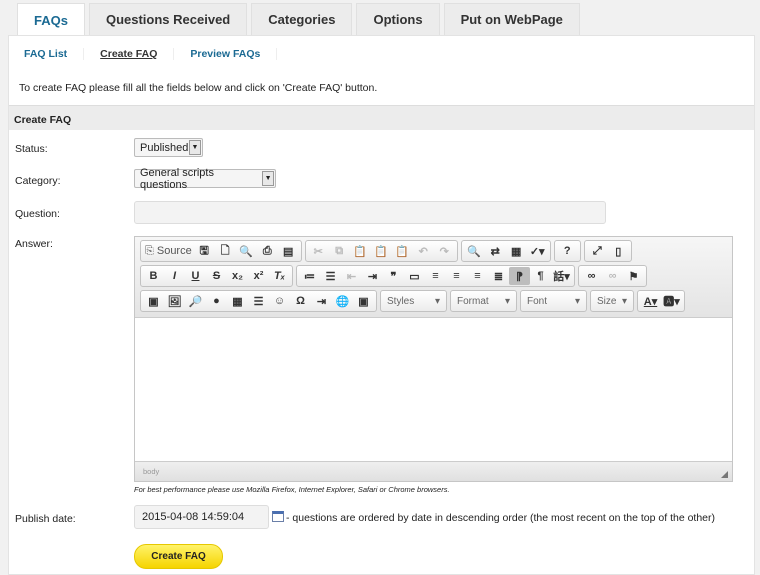 The width and height of the screenshot is (760, 575). Describe the element at coordinates (474, 251) in the screenshot. I see `find-icon: 🔍` at that location.